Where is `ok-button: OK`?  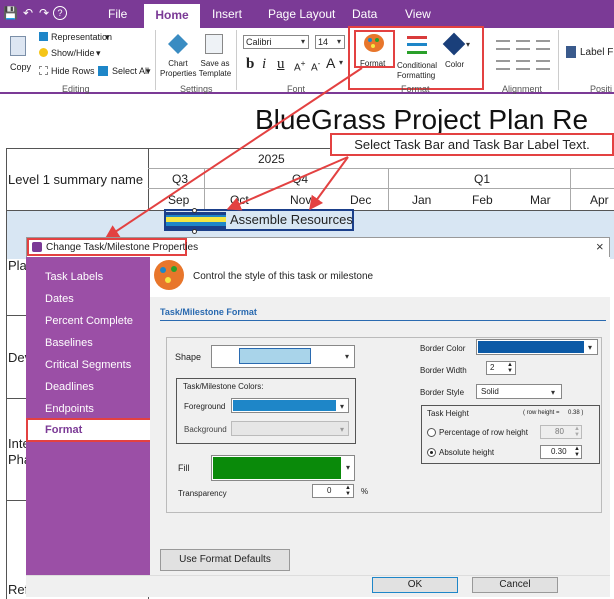 ok-button: OK is located at coordinates (415, 585).